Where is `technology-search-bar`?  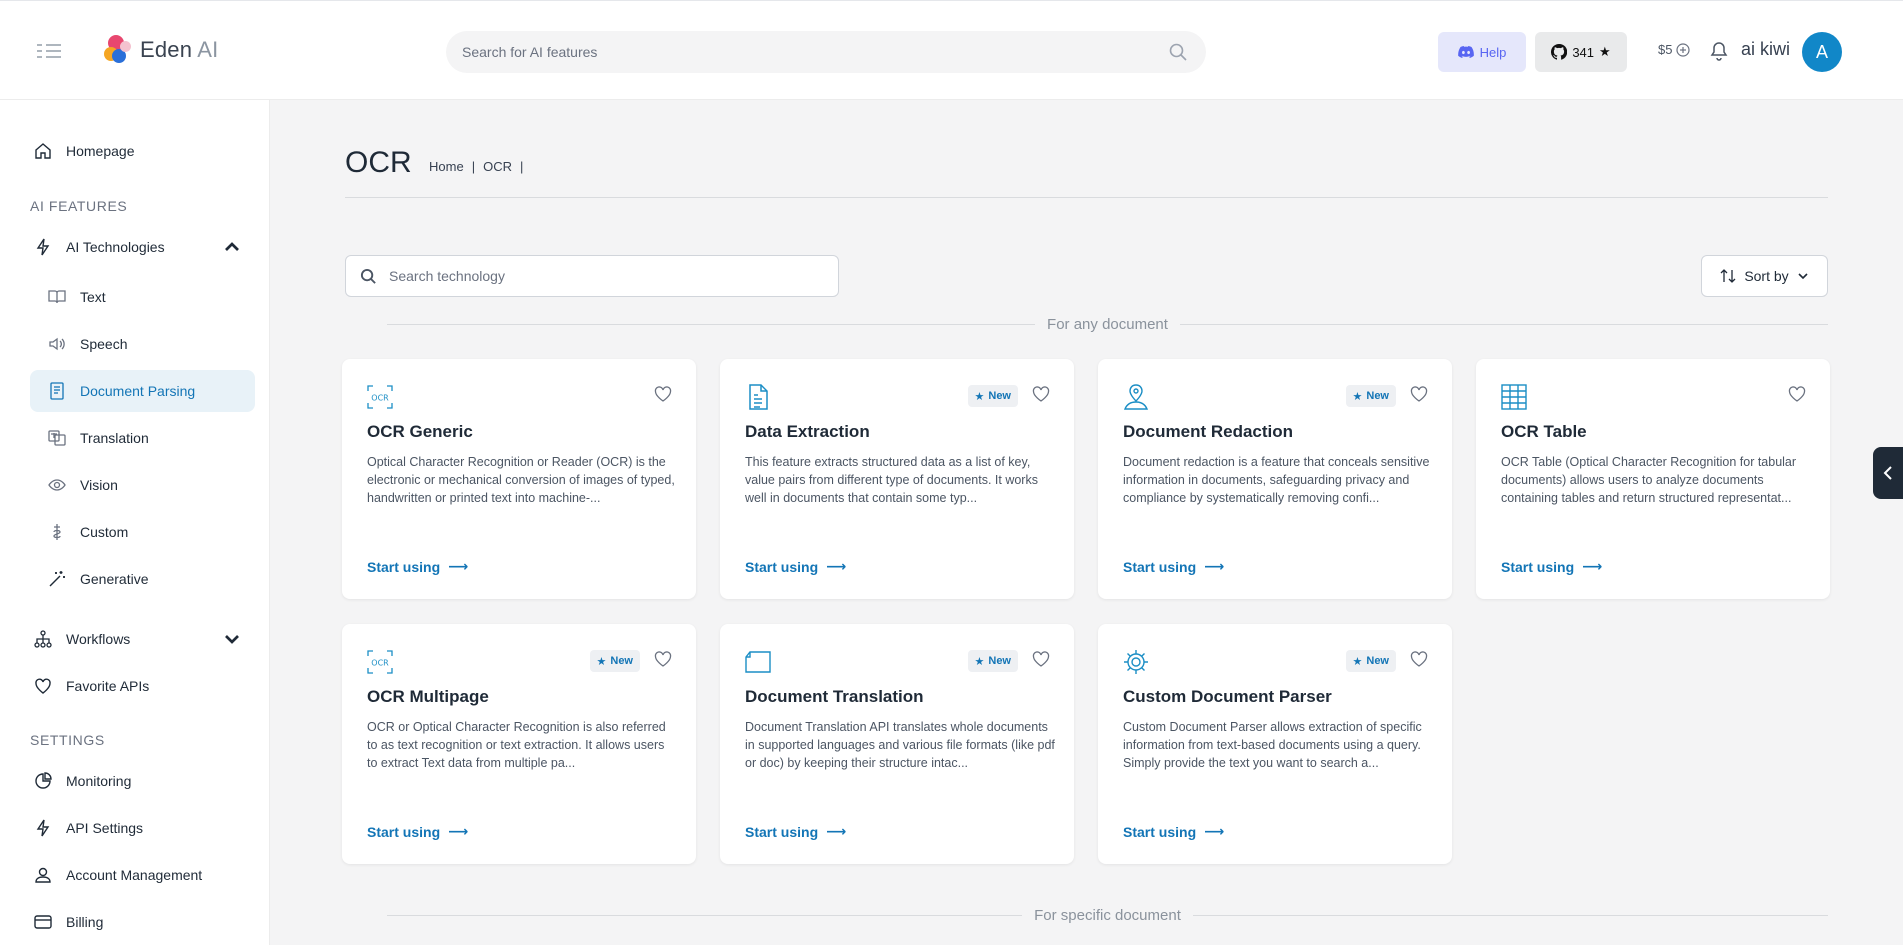 technology-search-bar is located at coordinates (592, 276).